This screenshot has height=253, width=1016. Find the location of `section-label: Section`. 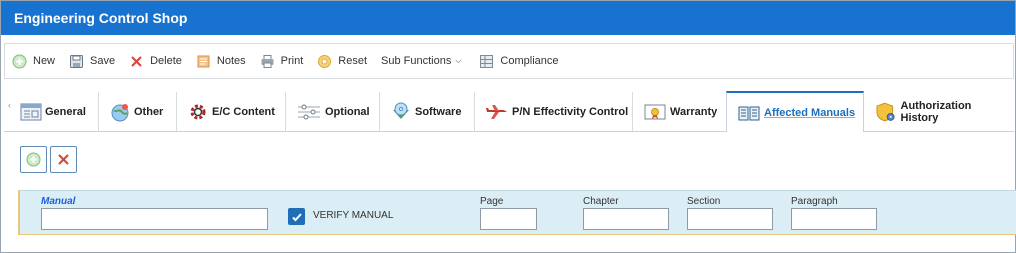

section-label: Section is located at coordinates (704, 201).